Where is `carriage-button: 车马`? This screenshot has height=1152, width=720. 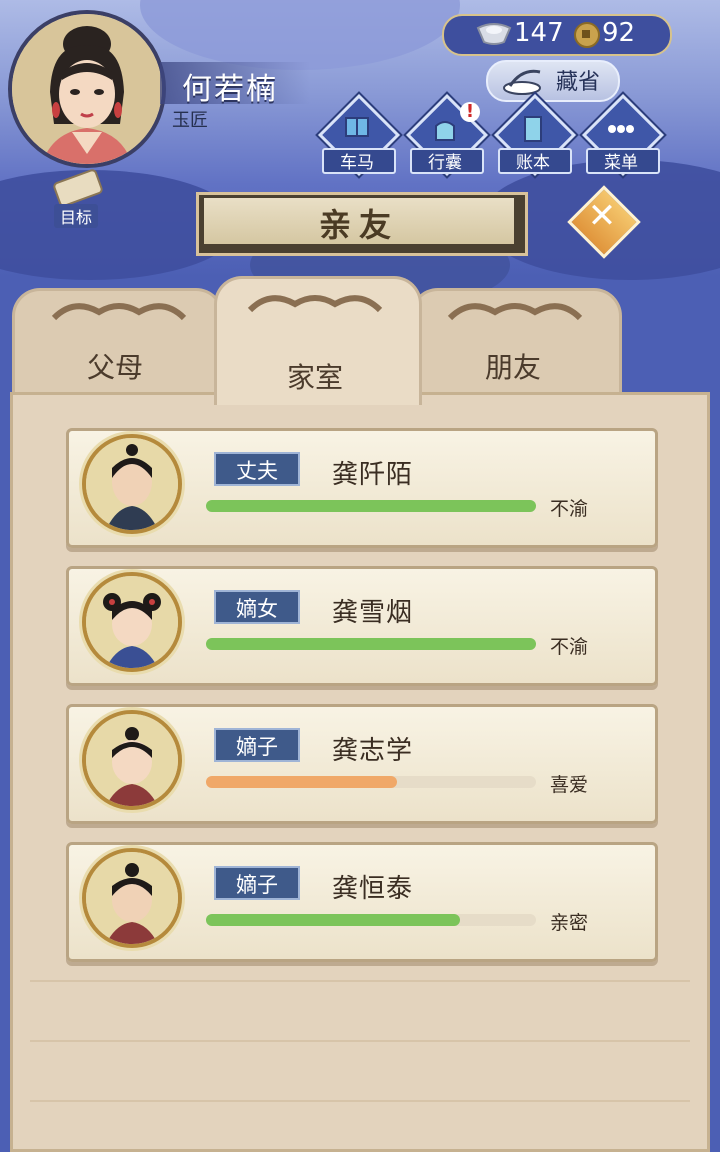
carriage-button: 车马 is located at coordinates (359, 135).